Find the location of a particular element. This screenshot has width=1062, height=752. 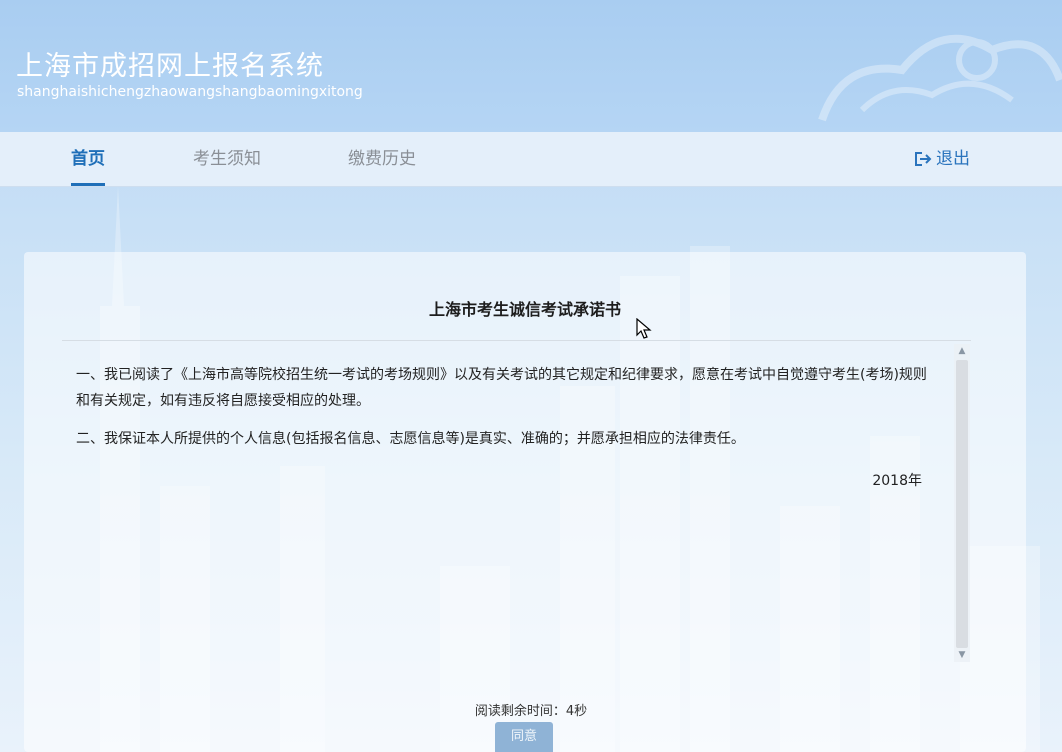

nav-tab-exam-notice: 考生须知 is located at coordinates (227, 159).